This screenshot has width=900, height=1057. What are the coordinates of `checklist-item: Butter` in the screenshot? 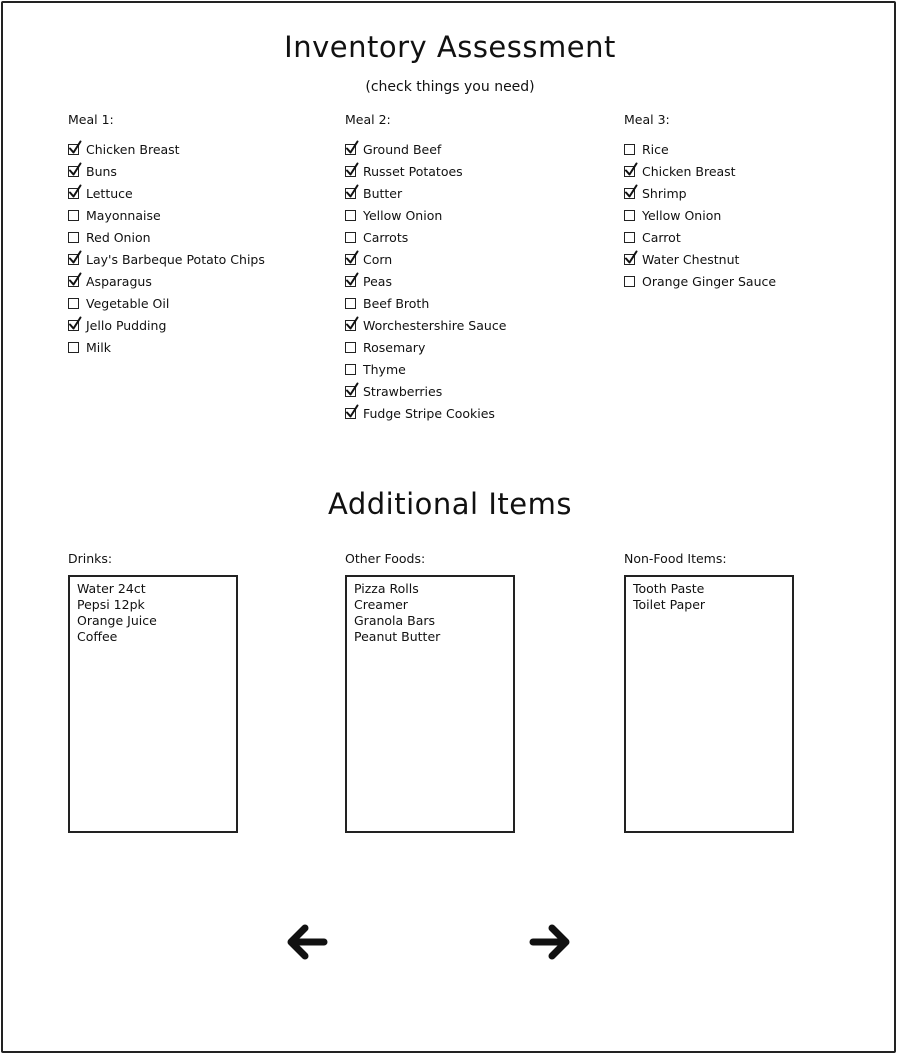 It's located at (425, 193).